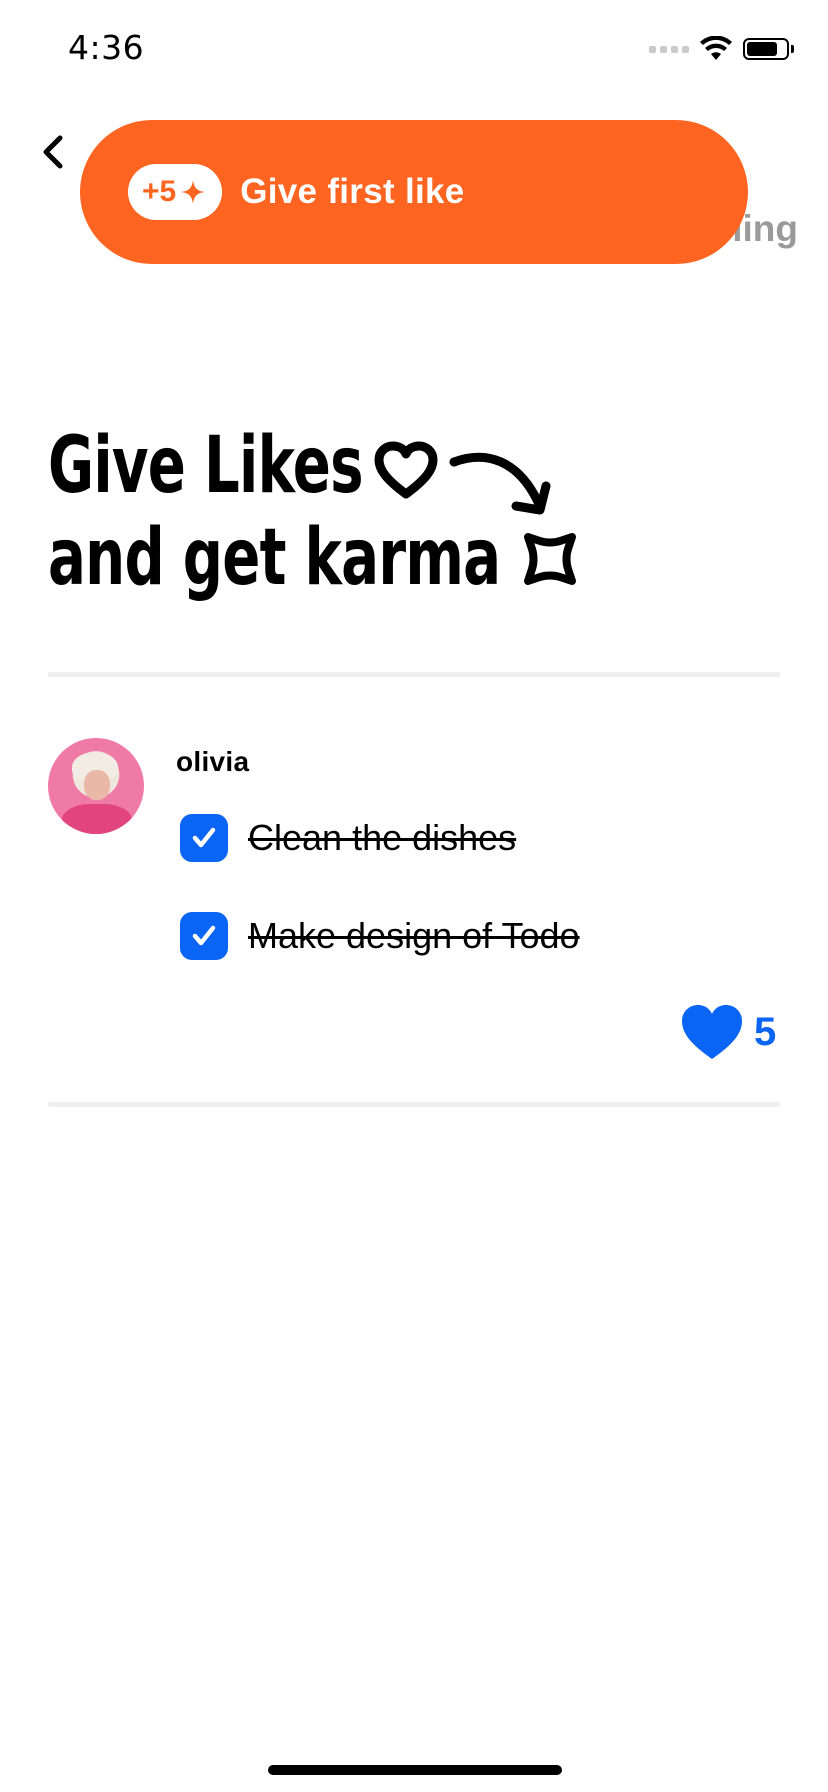  I want to click on heart-outline-icon, so click(406, 470).